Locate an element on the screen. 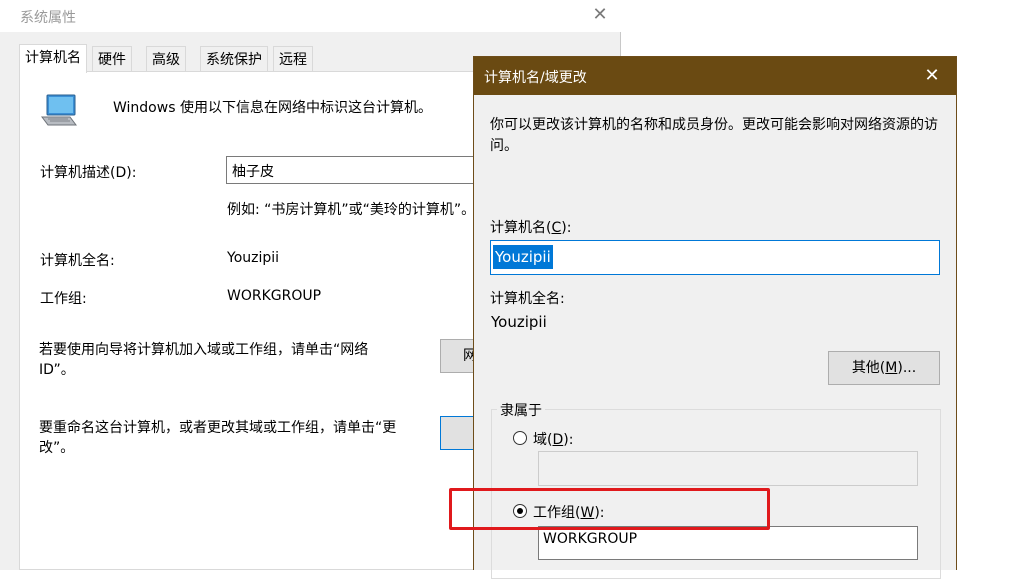 This screenshot has height=579, width=1010. tab-advanced: 高级 is located at coordinates (166, 59).